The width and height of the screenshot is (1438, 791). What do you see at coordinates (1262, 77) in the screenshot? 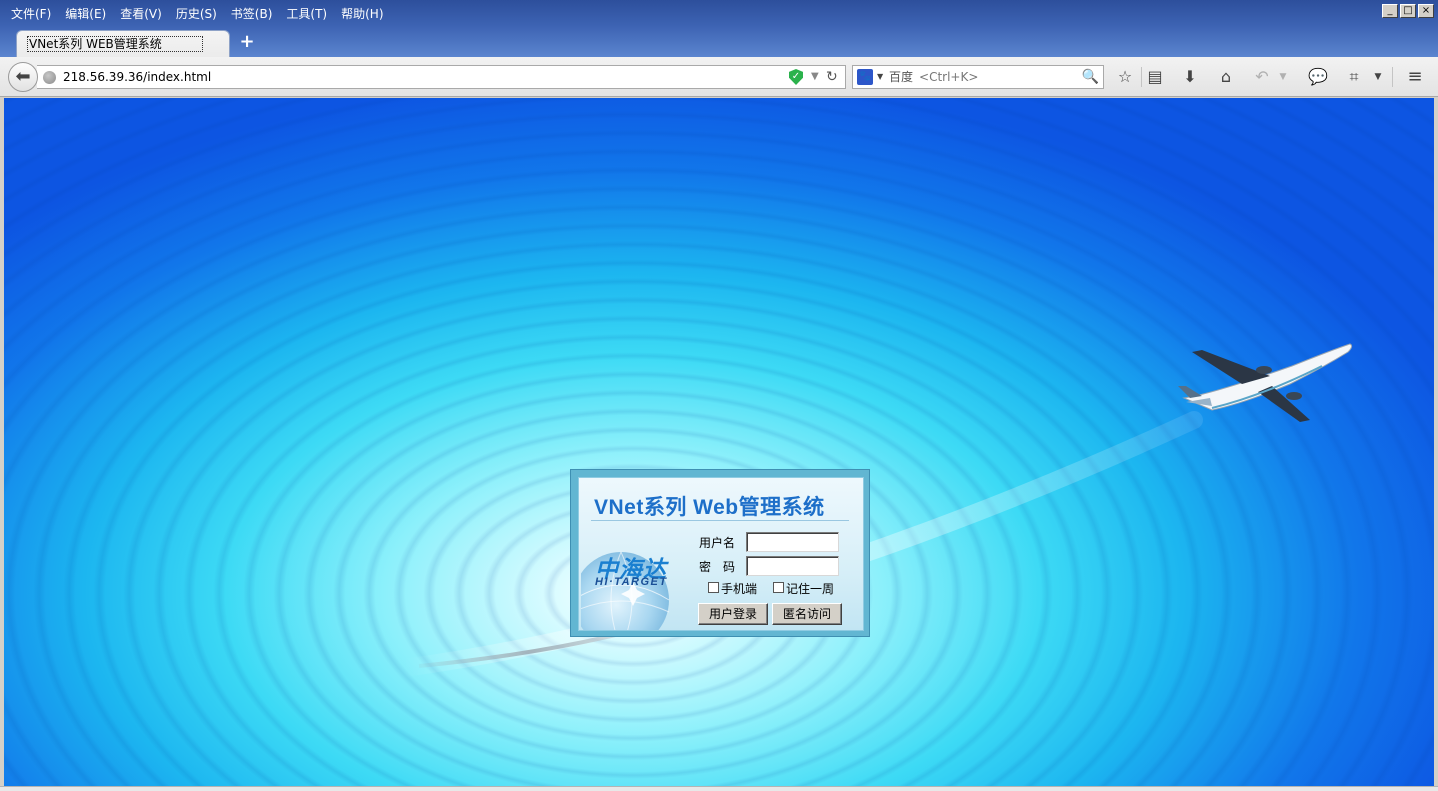
I see `undo-icon: ↶` at bounding box center [1262, 77].